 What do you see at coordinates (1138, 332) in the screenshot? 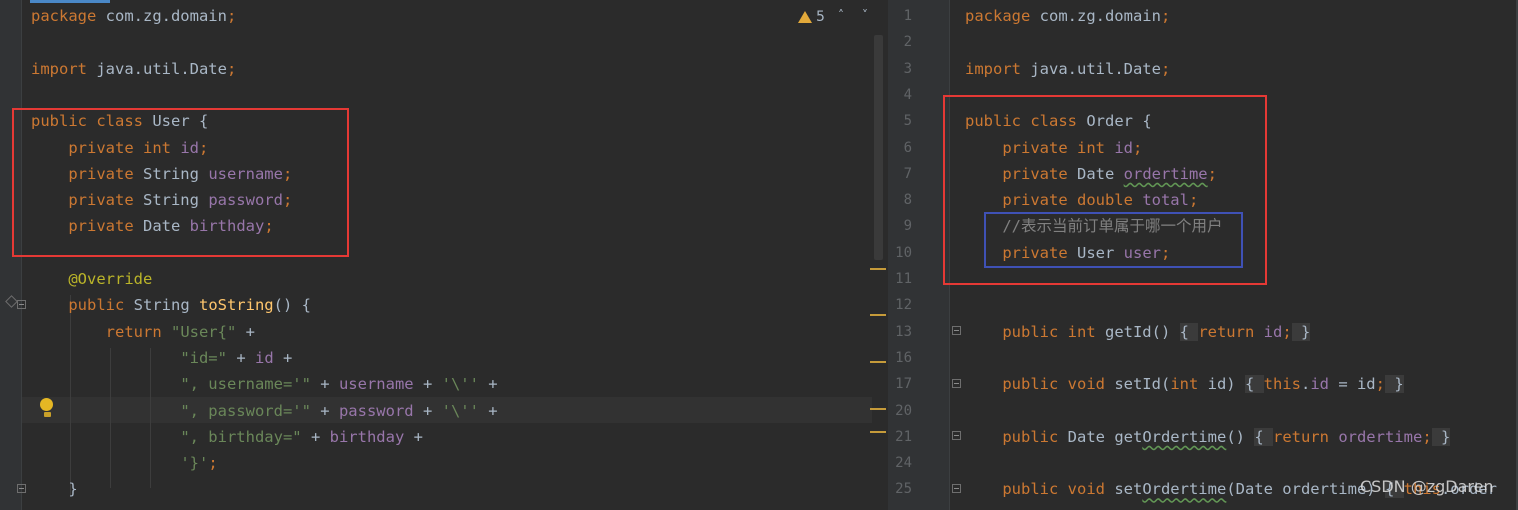
I see `code-line: public int getId() { return id; }` at bounding box center [1138, 332].